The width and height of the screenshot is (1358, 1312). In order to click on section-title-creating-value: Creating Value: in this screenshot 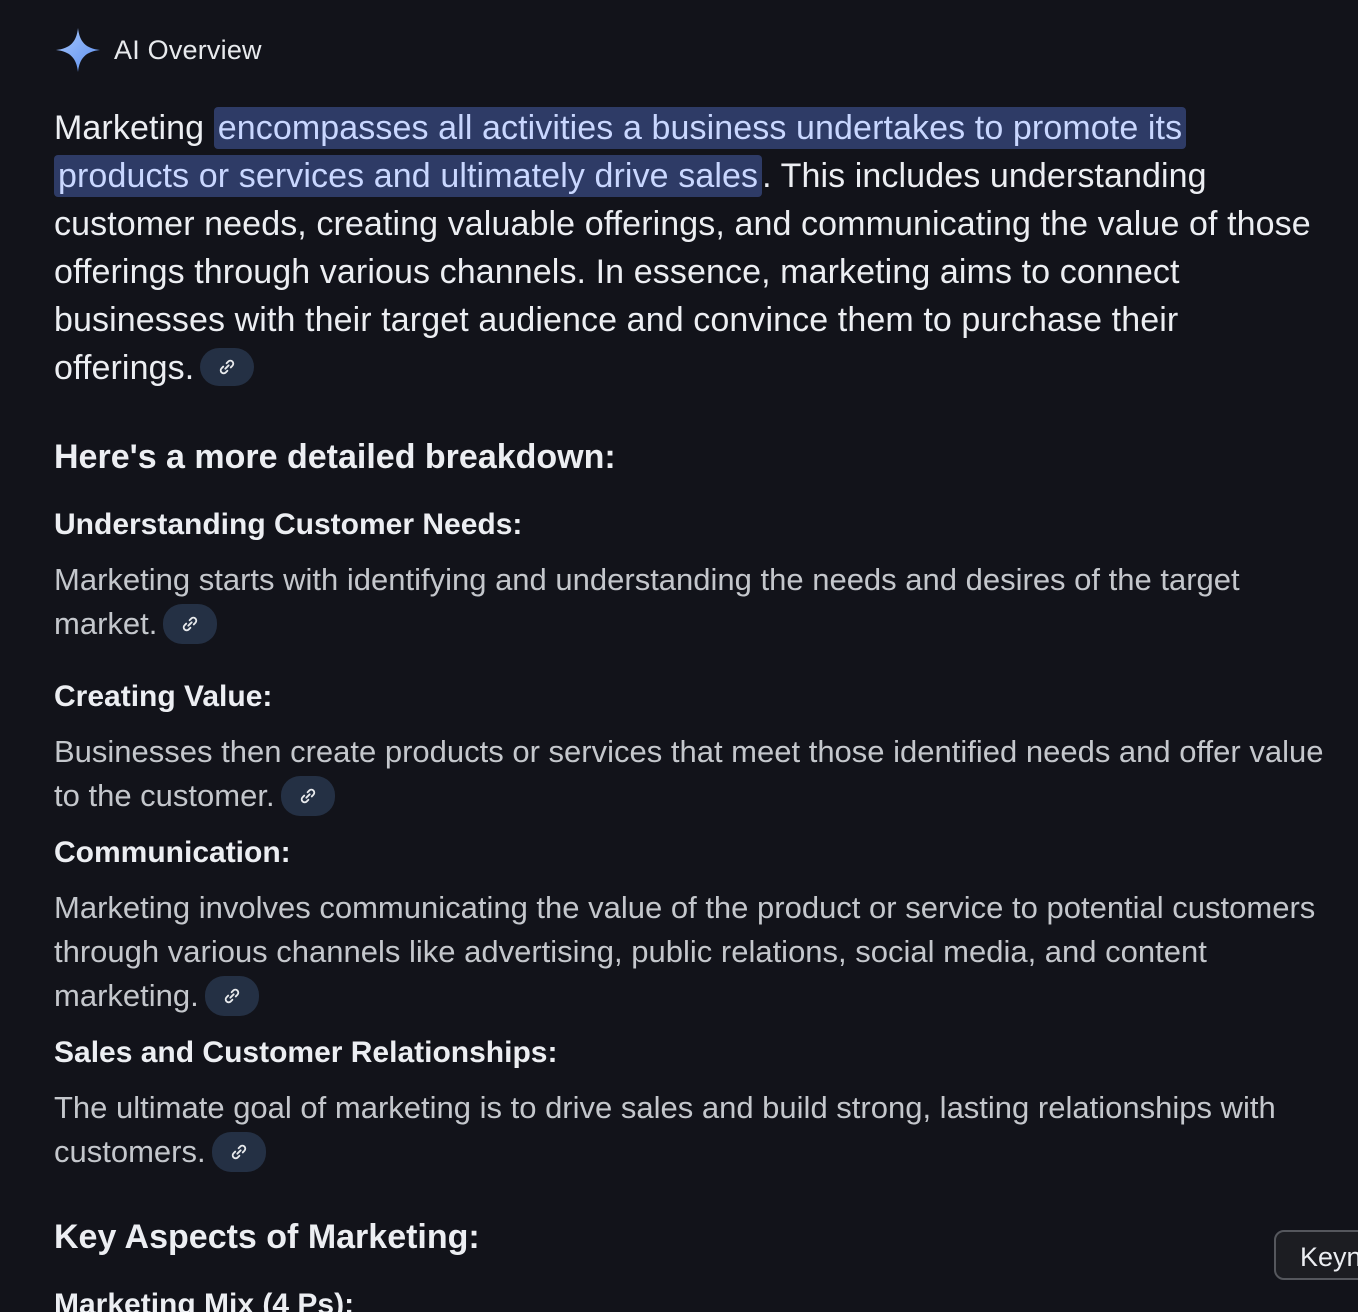, I will do `click(163, 696)`.